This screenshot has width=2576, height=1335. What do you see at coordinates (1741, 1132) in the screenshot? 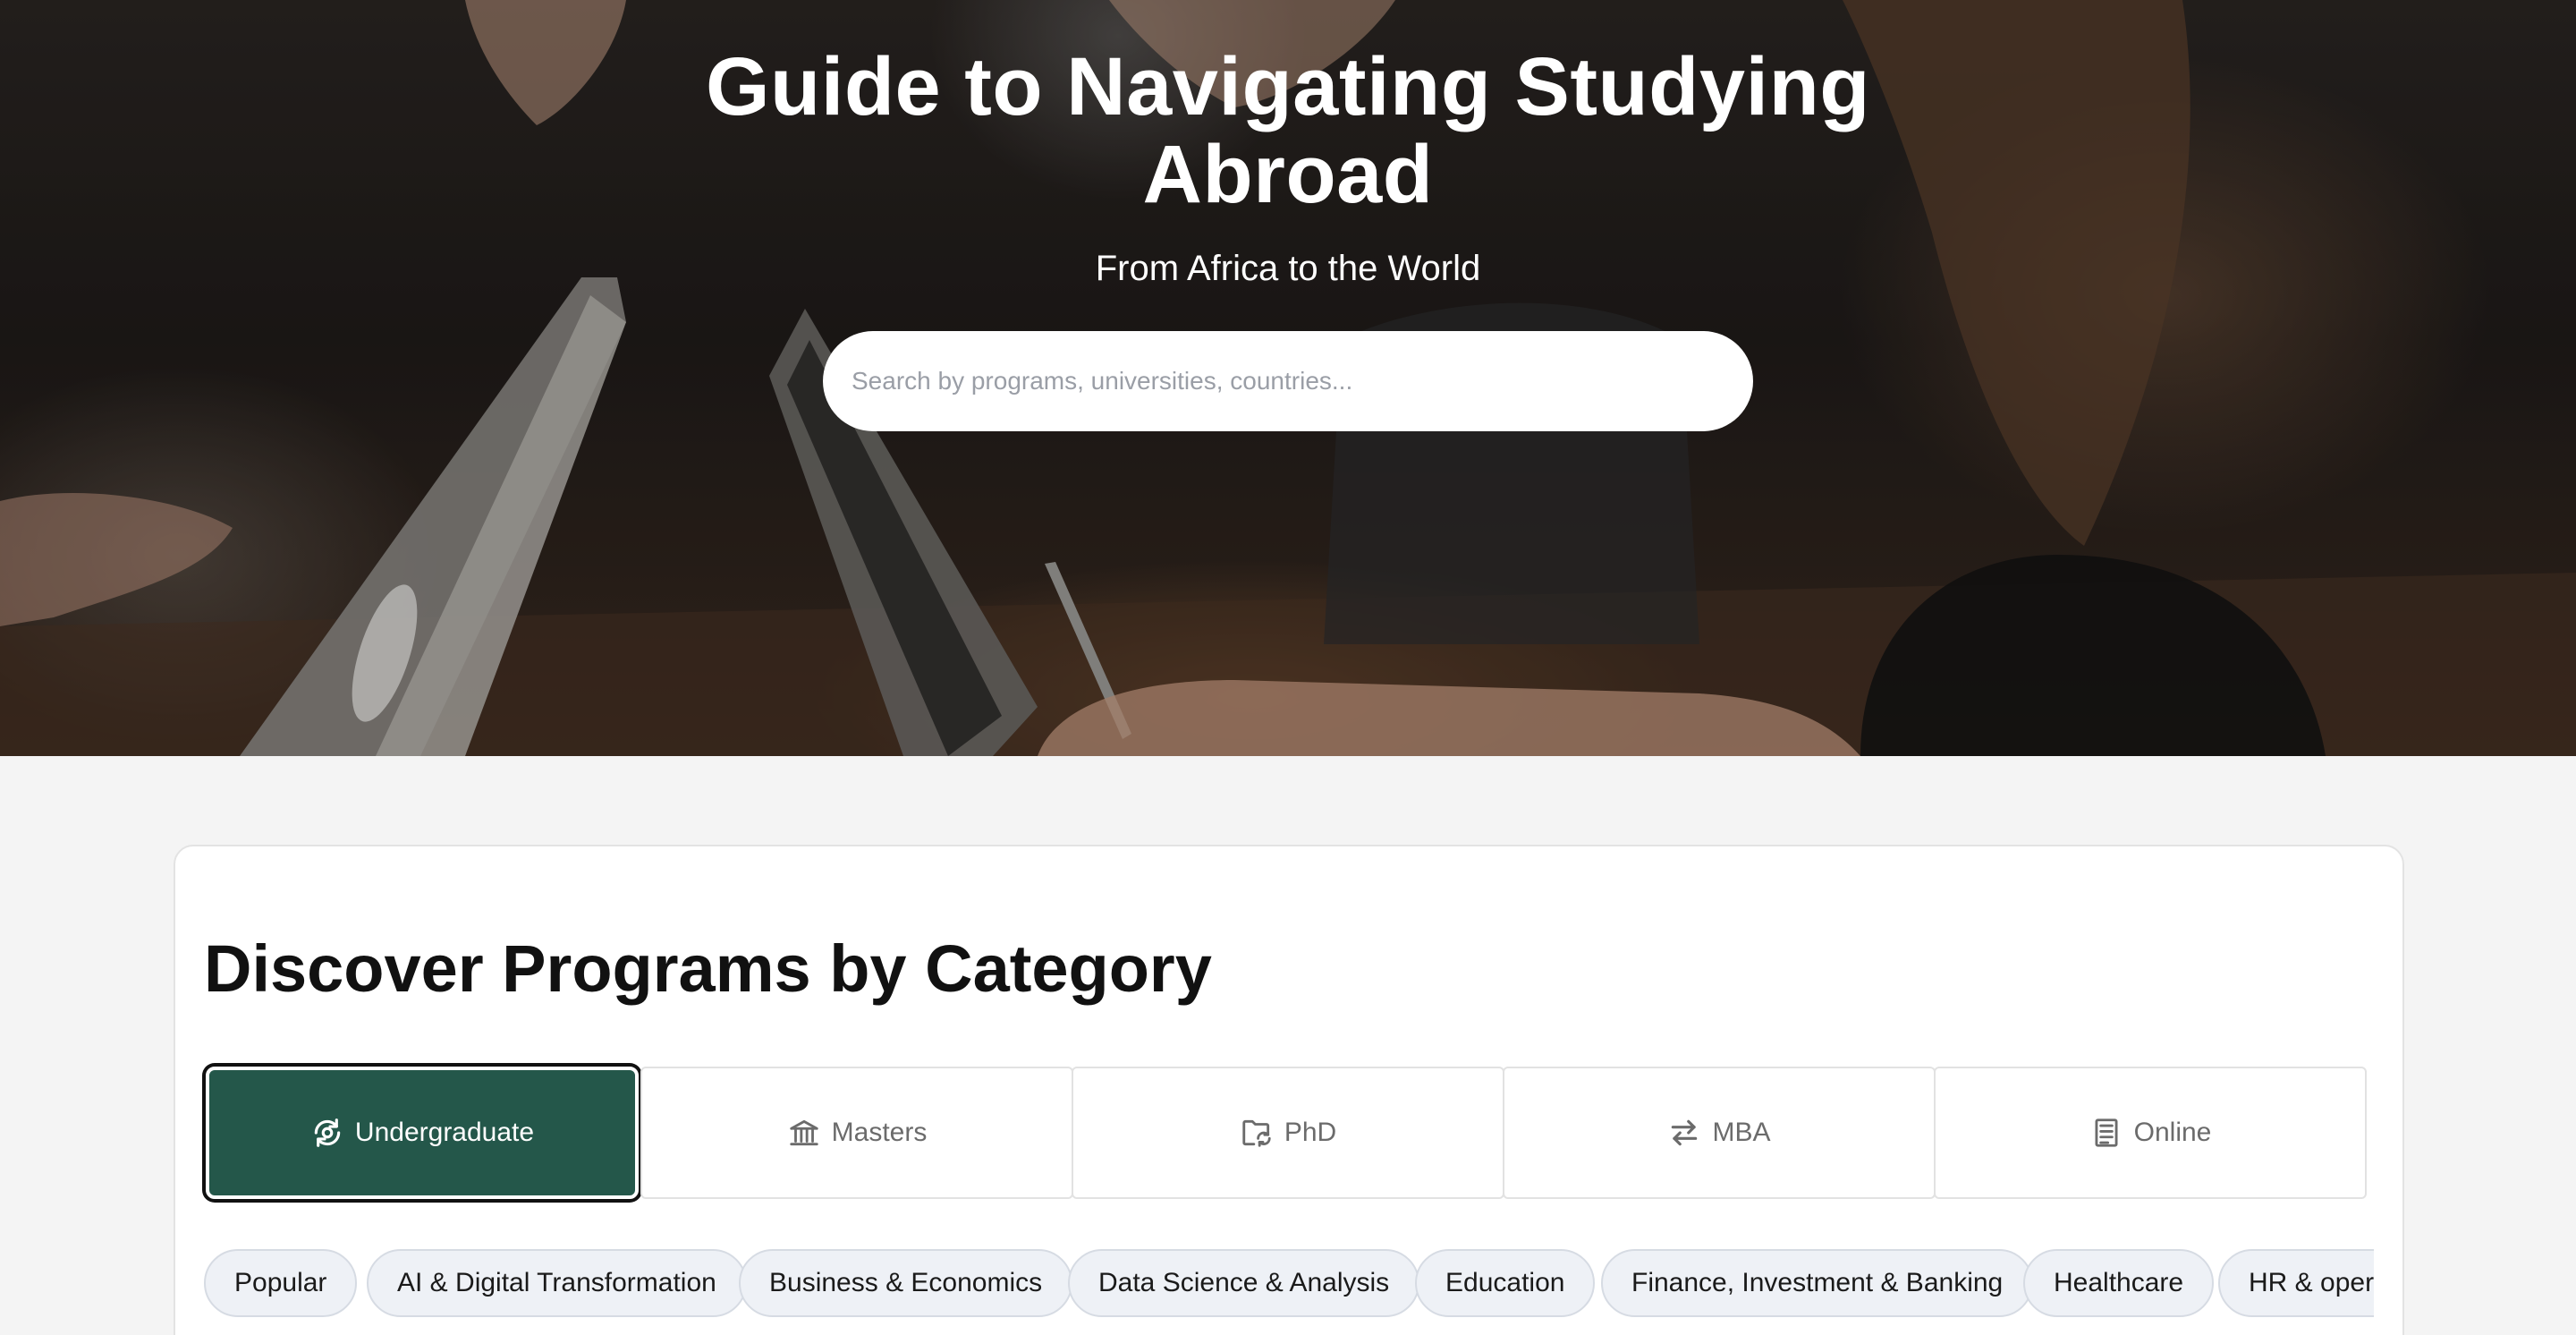
I see `tab-label: MBA` at bounding box center [1741, 1132].